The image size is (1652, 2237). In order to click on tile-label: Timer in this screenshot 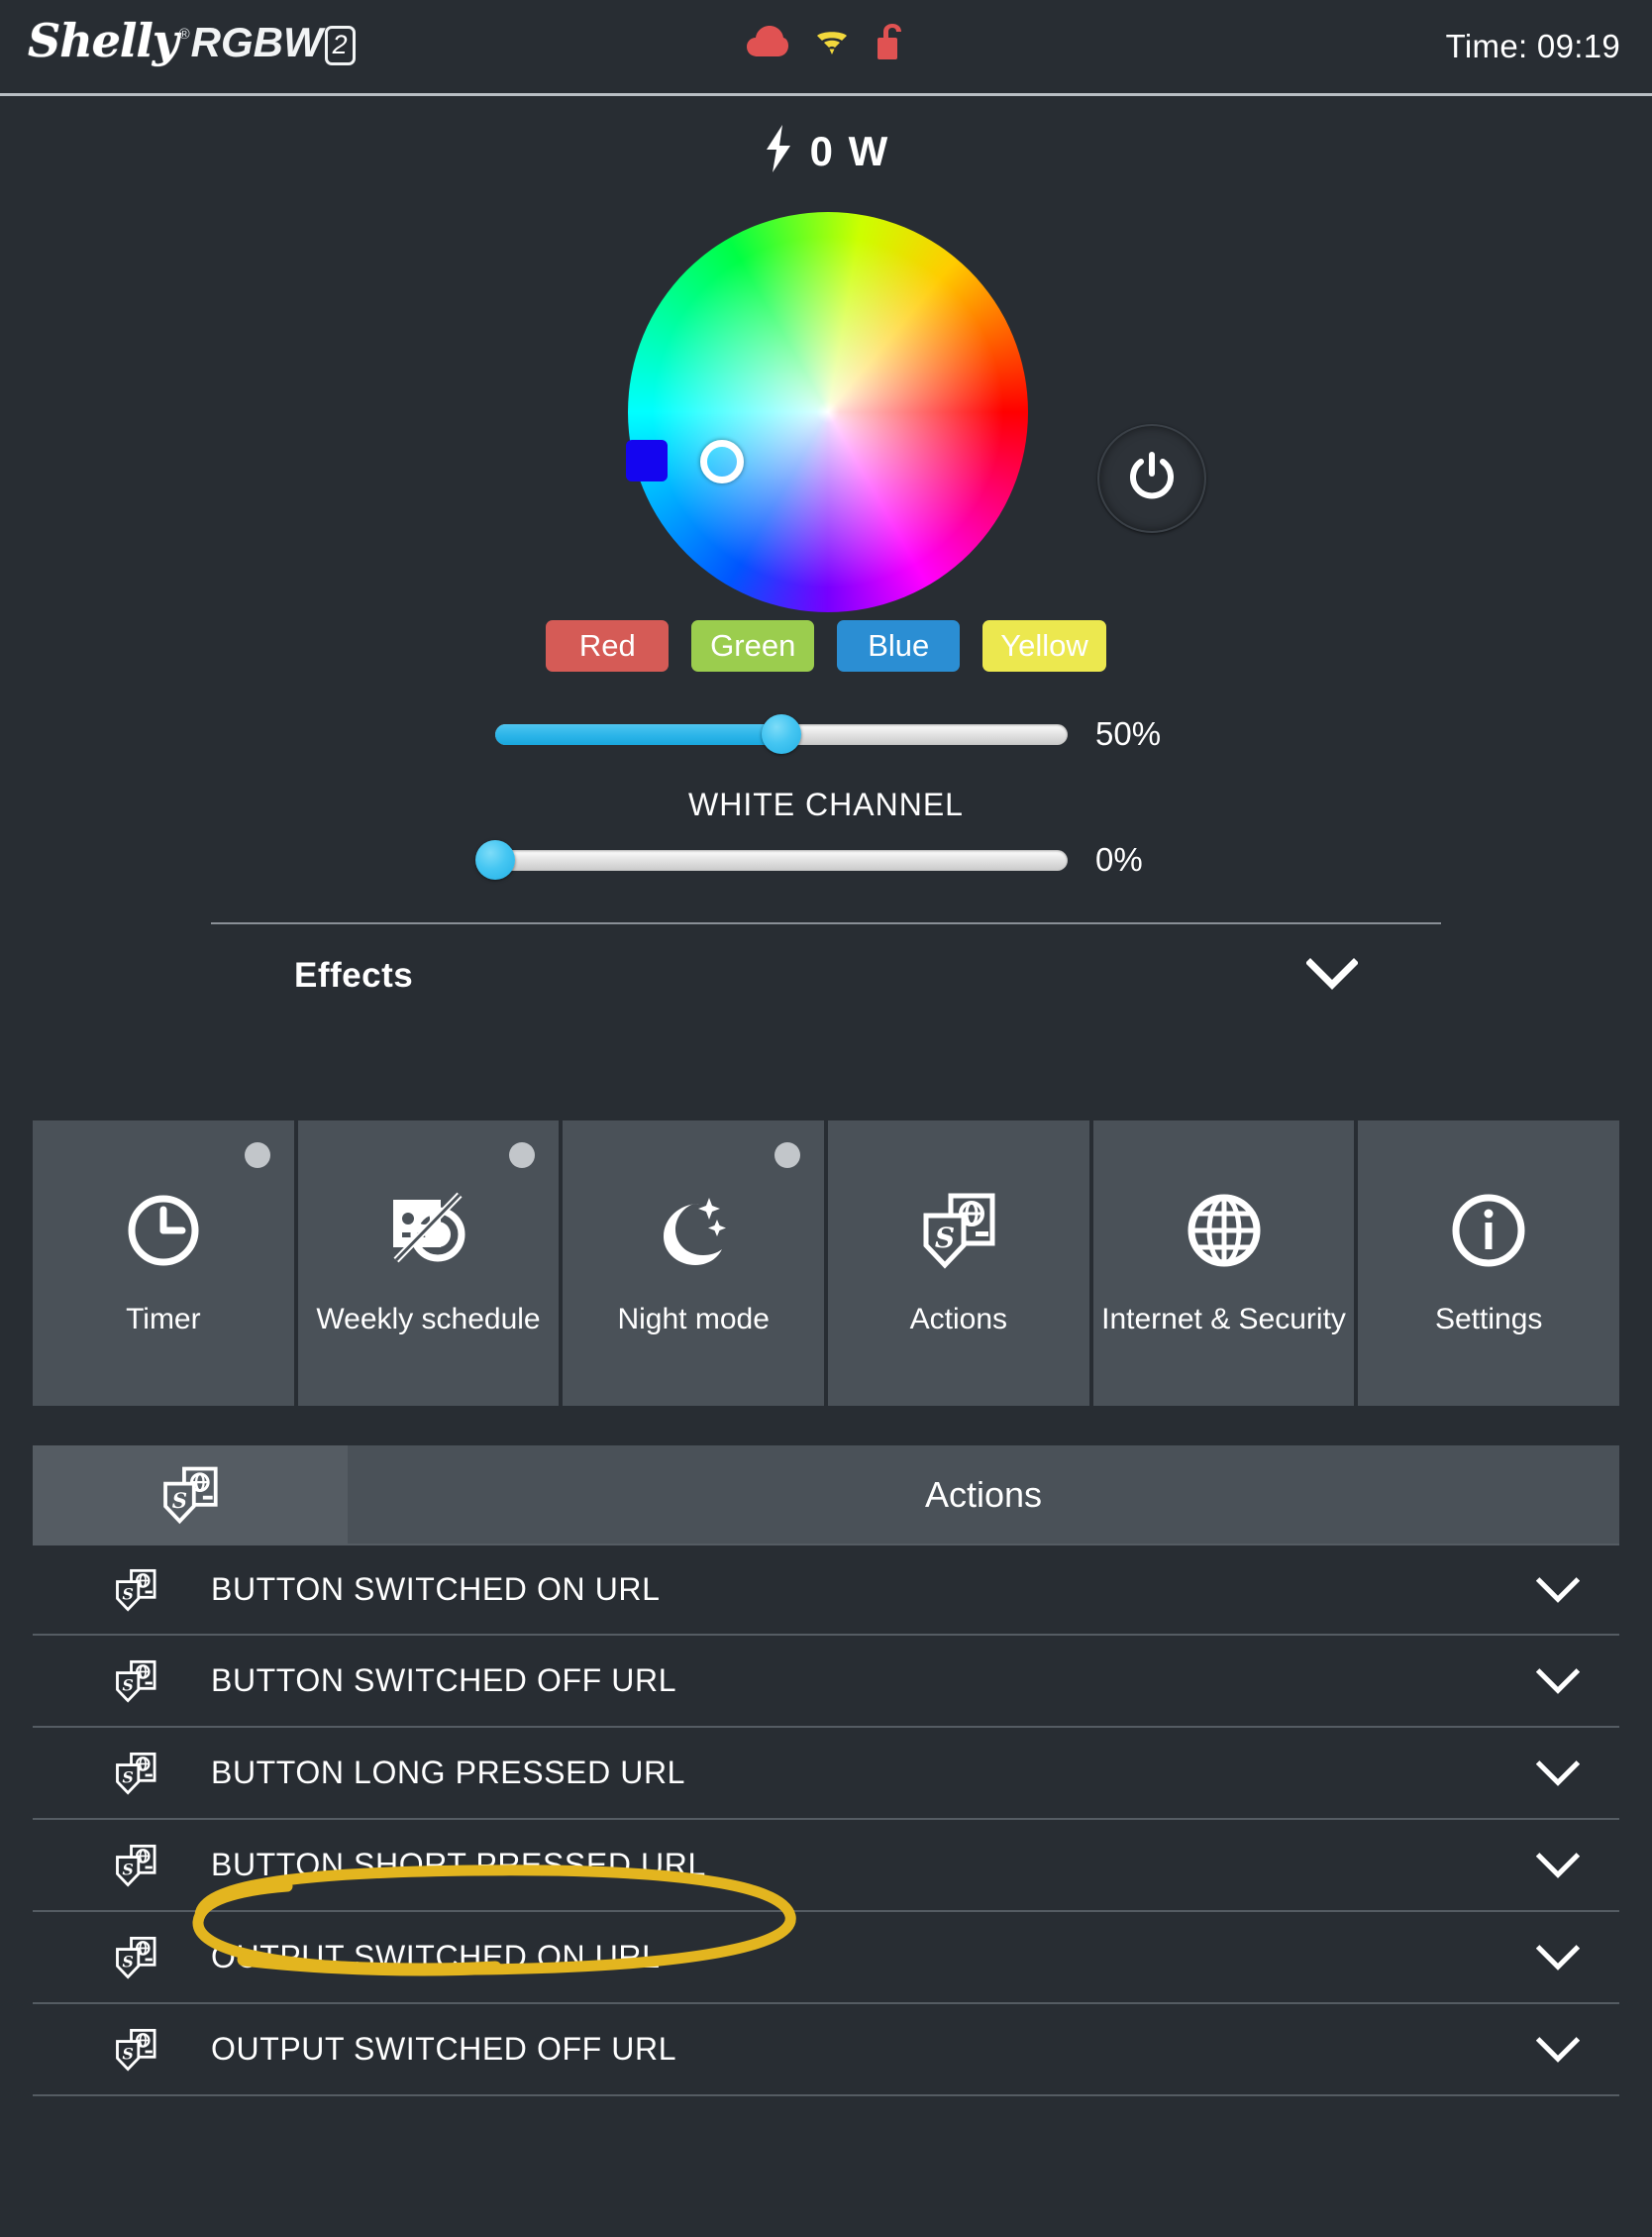, I will do `click(163, 1319)`.